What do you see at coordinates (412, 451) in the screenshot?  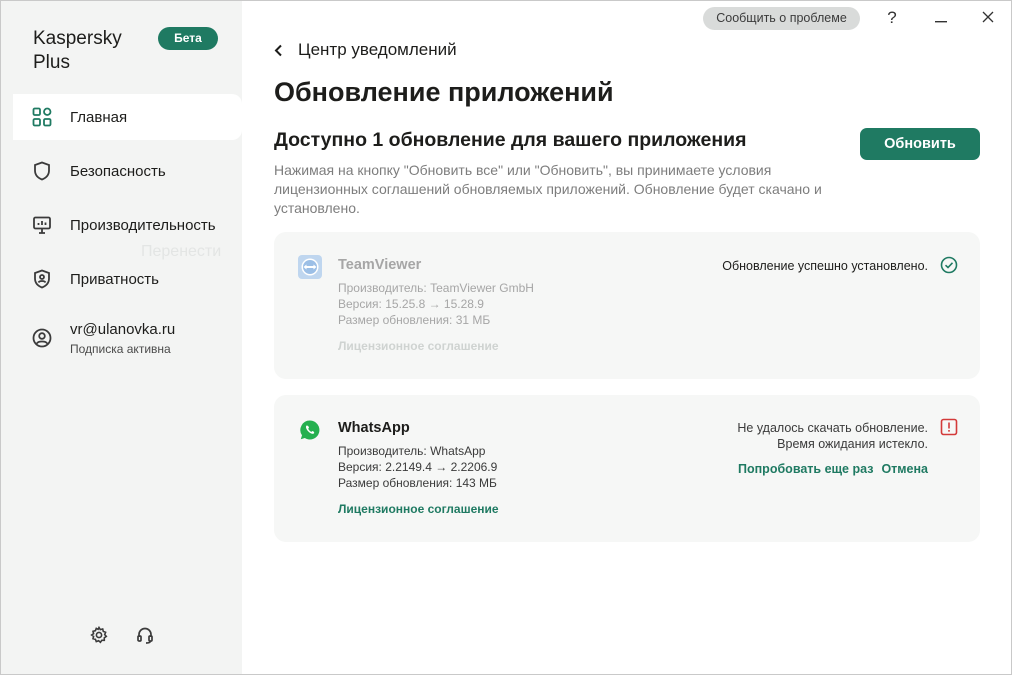 I see `app-vendor: Производитель: WhatsApp` at bounding box center [412, 451].